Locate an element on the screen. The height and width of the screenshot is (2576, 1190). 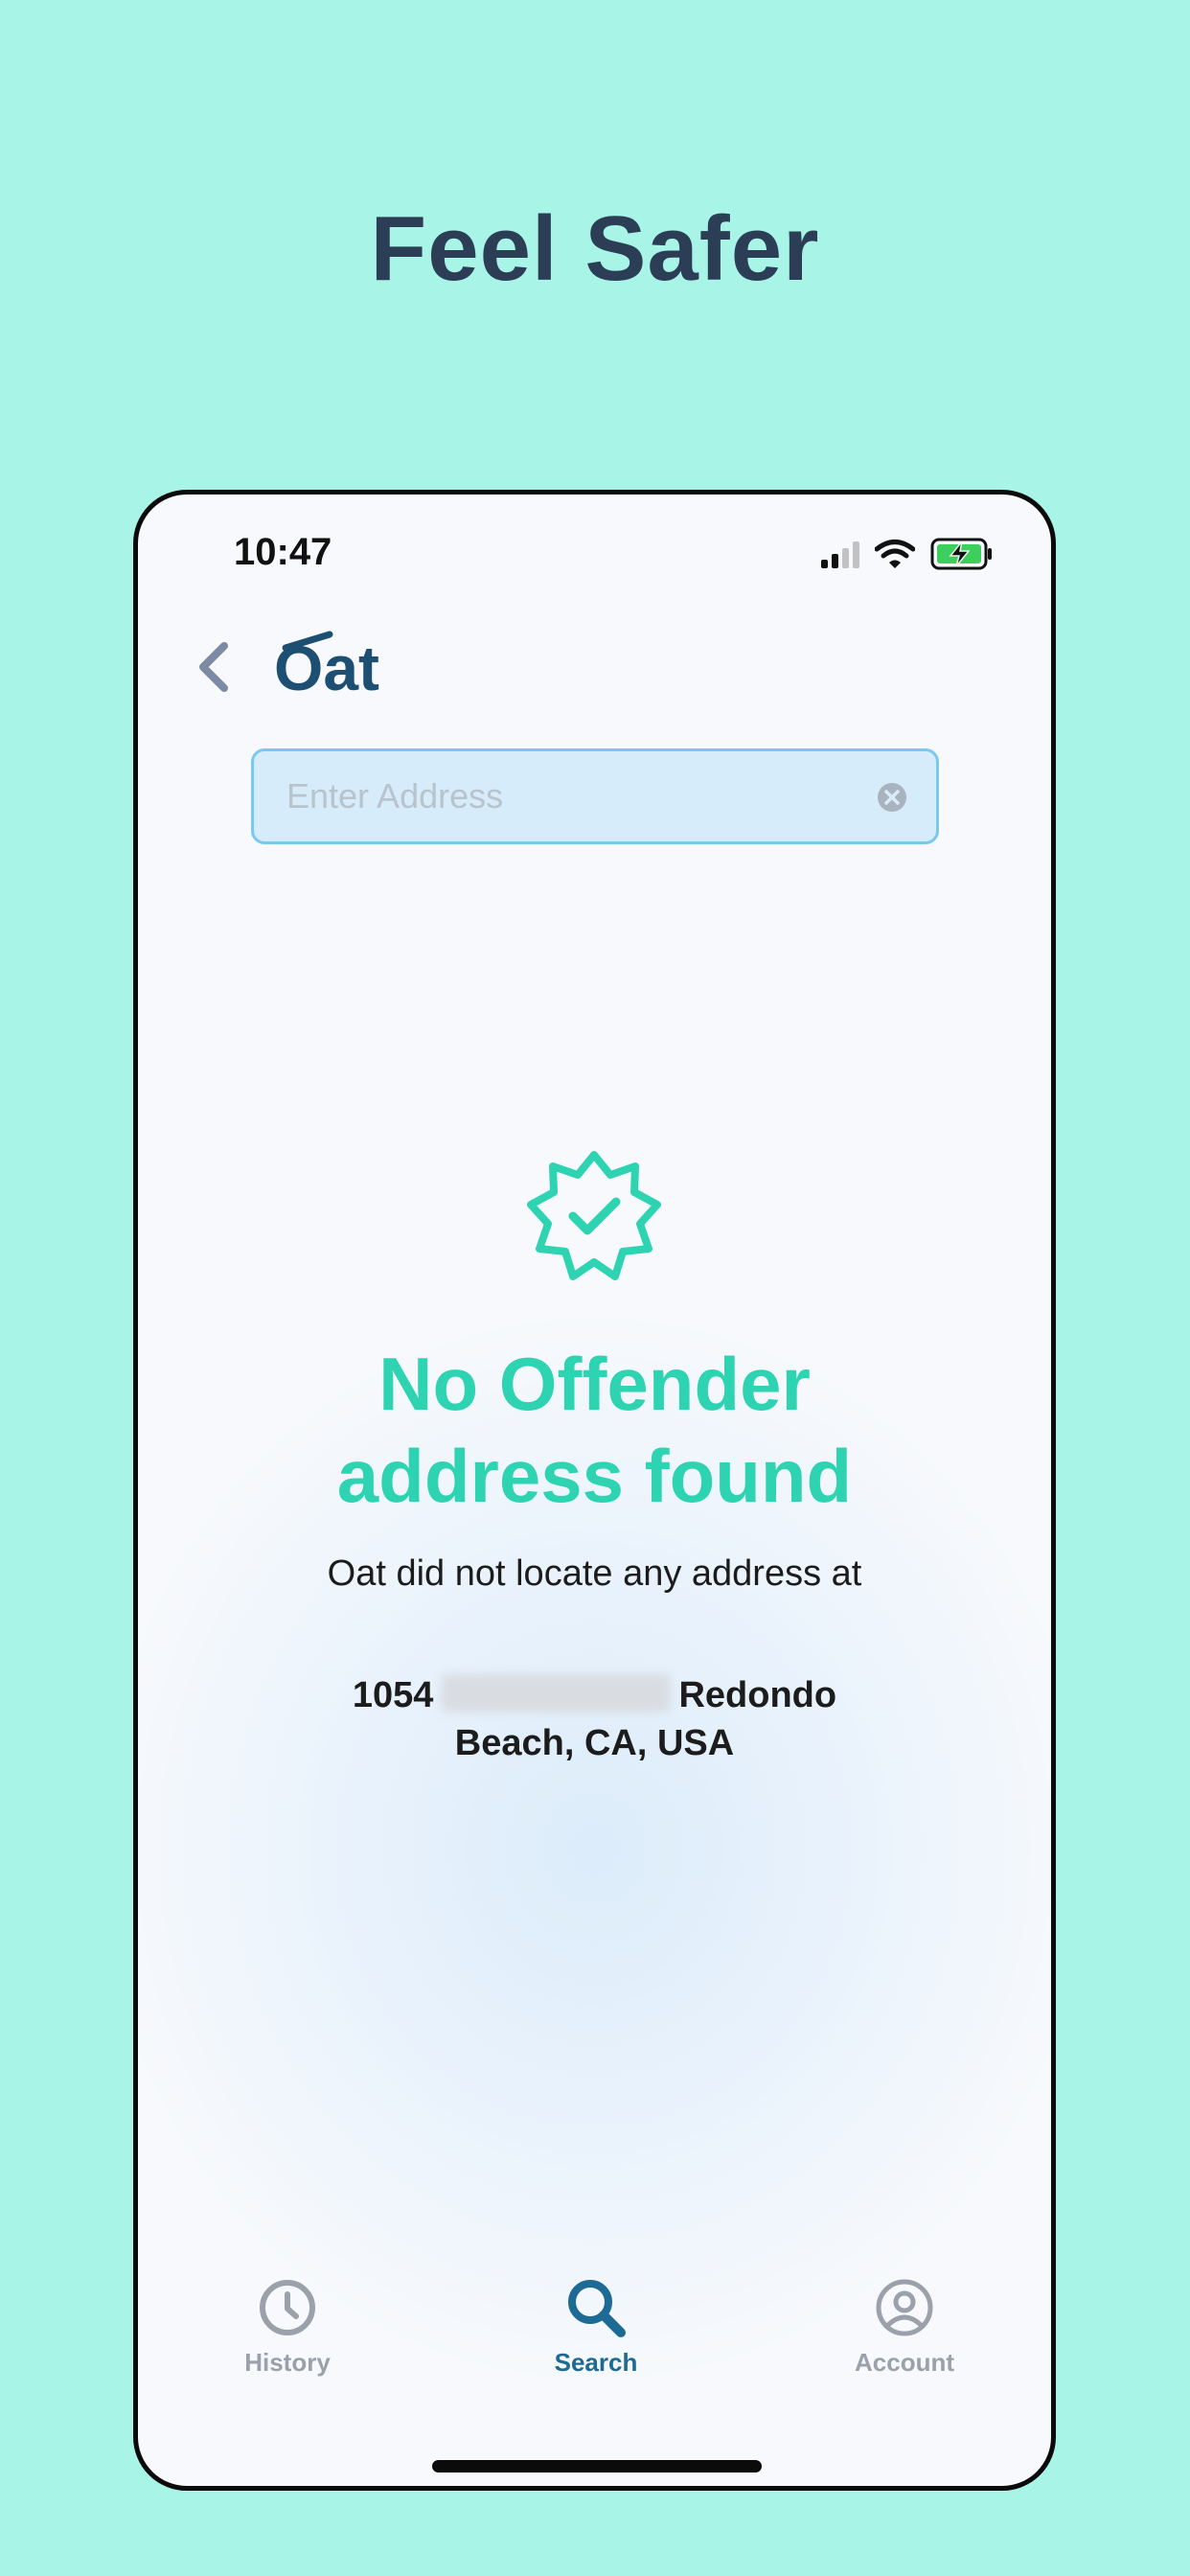
address-number: 1054 is located at coordinates (393, 1695).